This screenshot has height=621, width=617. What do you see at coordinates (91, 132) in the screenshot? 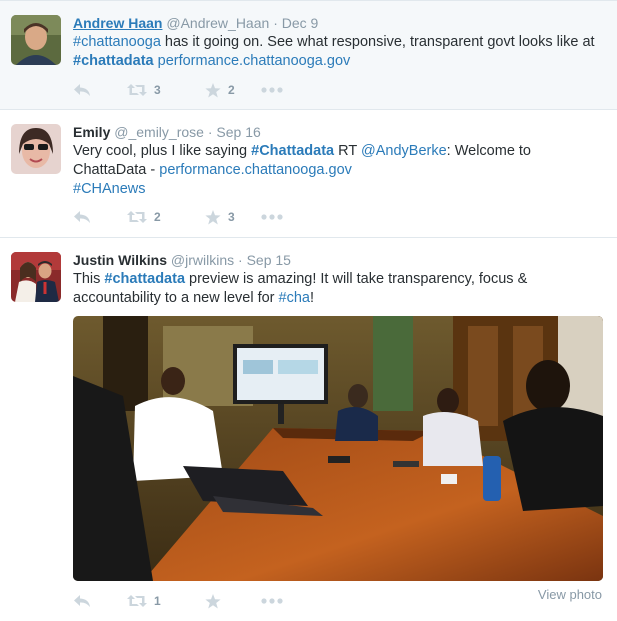
I see `author-name: Emily` at bounding box center [91, 132].